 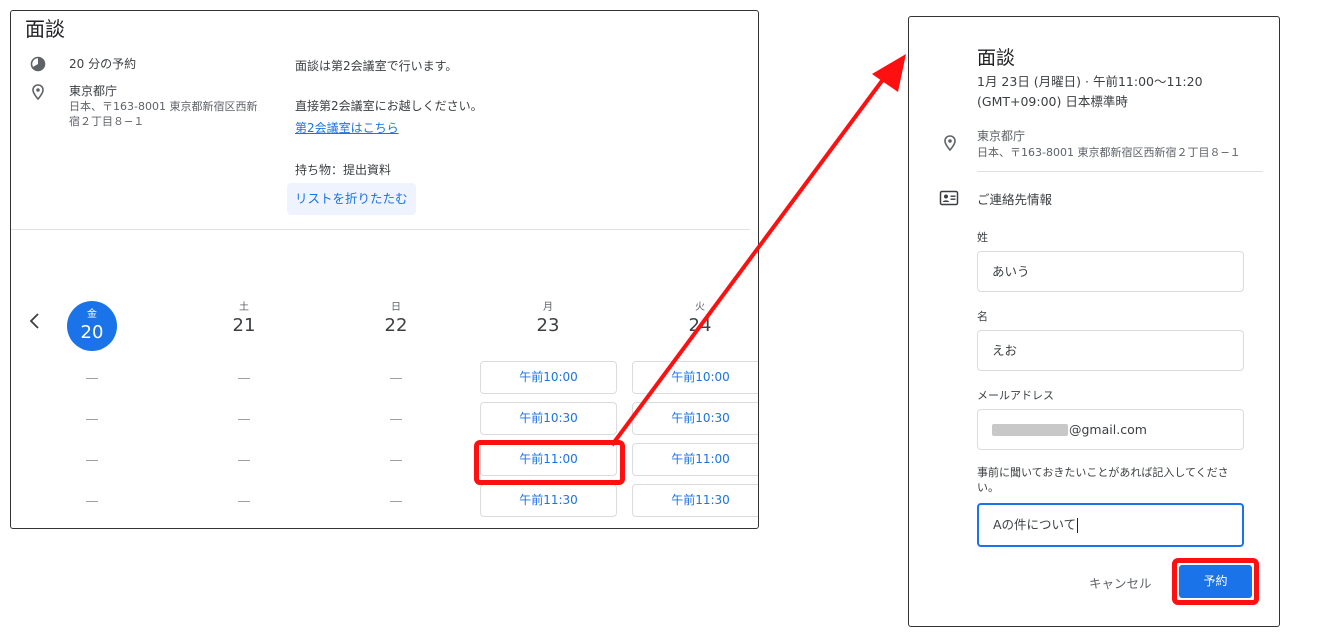 I want to click on day-number: 22, so click(x=396, y=325).